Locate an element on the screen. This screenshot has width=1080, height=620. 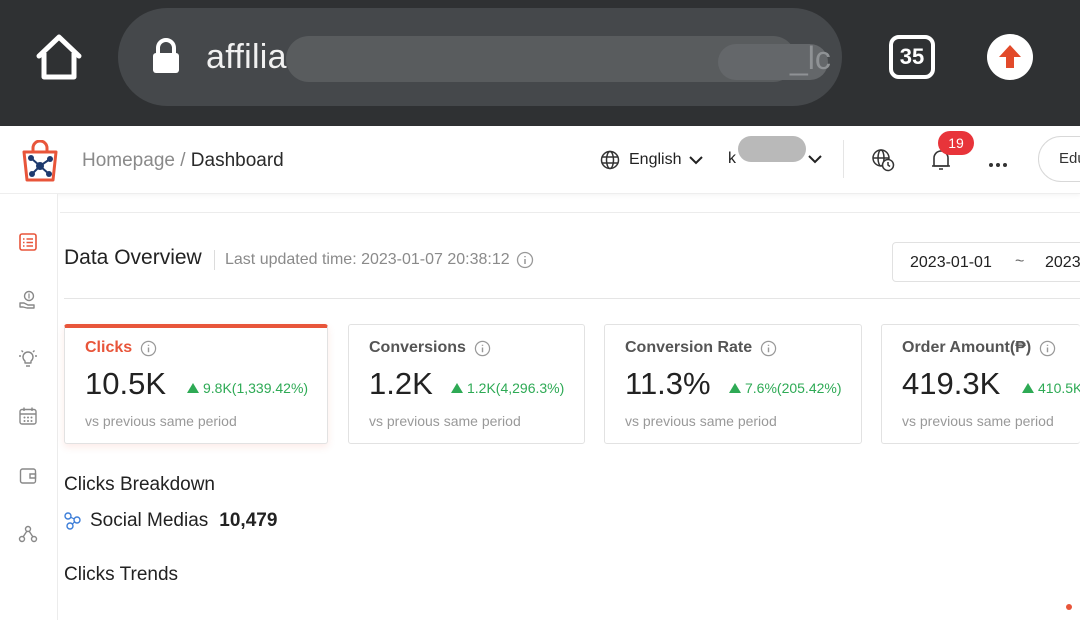
page-title: Data Overview is located at coordinates (133, 257).